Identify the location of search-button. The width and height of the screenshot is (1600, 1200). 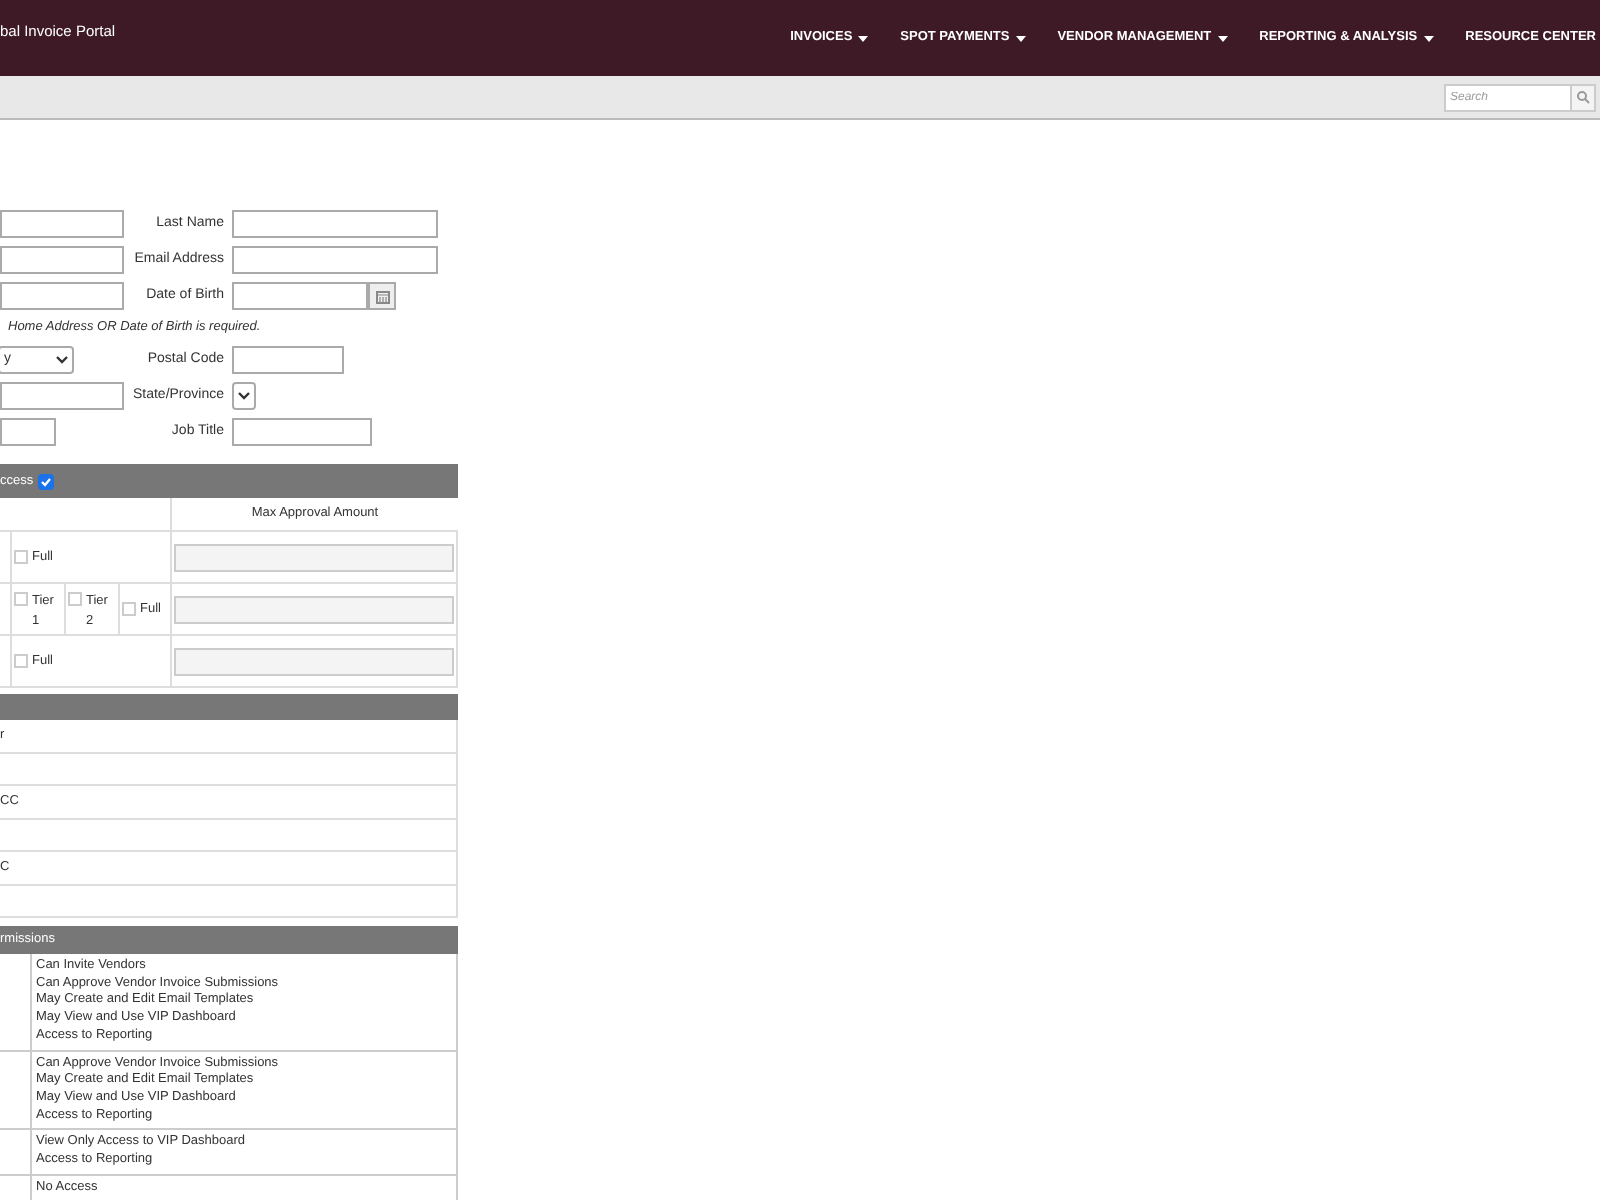
(1584, 97).